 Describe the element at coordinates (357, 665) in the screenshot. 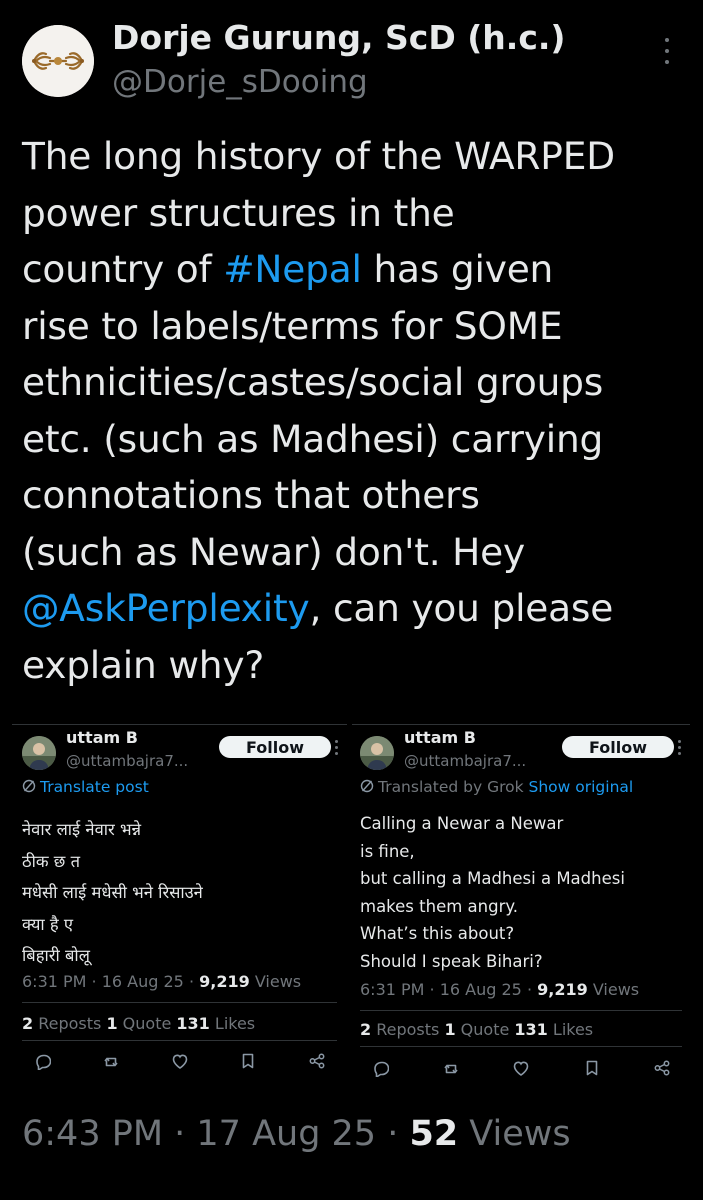

I see `tweet-text-line: explain why?` at that location.